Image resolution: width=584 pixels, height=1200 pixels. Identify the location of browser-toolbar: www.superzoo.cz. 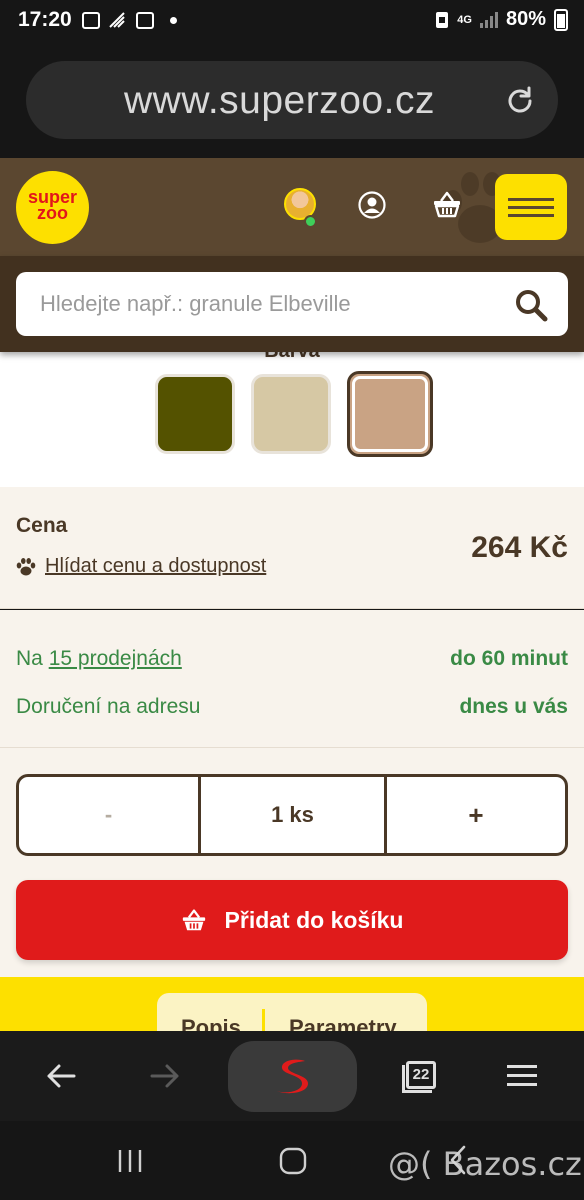
(292, 100).